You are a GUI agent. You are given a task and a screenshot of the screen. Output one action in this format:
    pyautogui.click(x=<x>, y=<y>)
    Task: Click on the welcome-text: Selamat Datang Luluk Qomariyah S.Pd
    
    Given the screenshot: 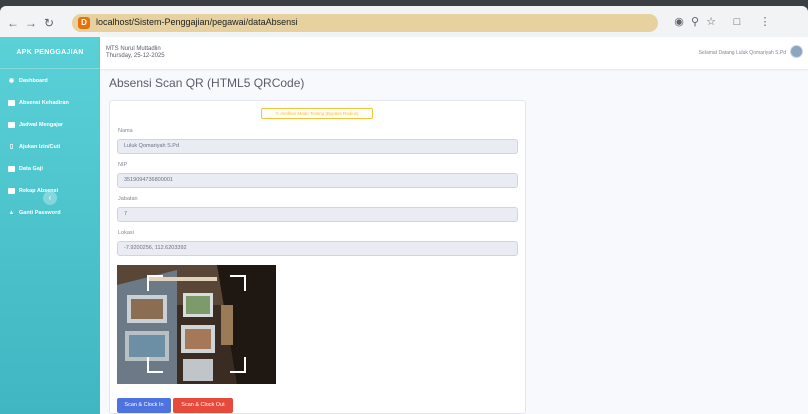 What is the action you would take?
    pyautogui.click(x=742, y=53)
    